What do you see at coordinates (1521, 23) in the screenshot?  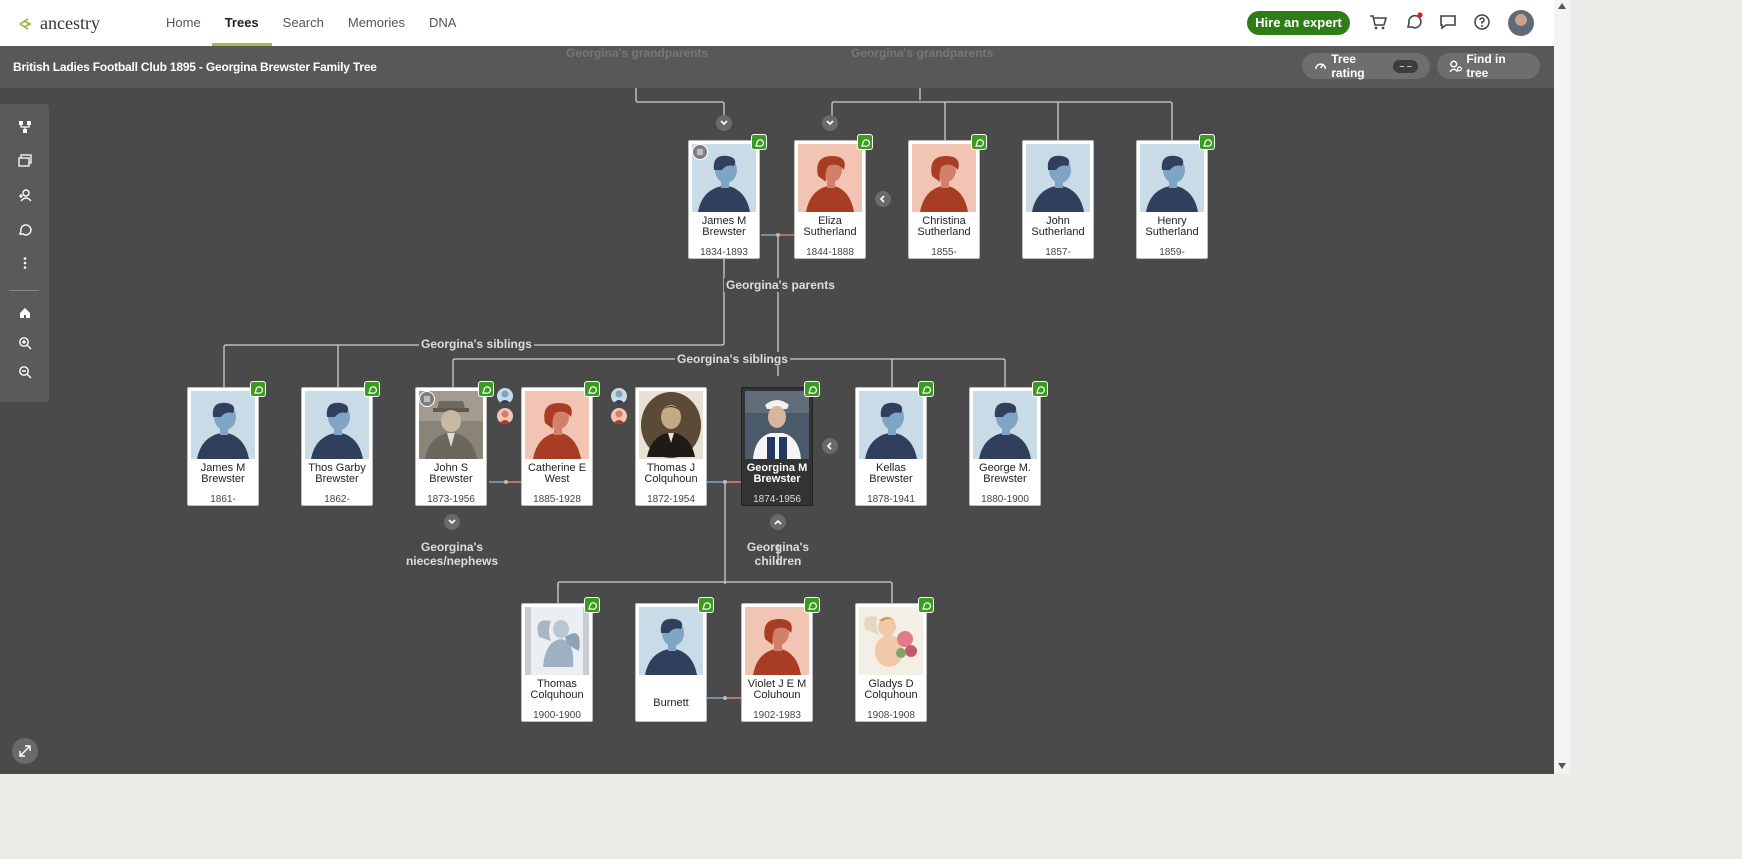 I see `user-avatar` at bounding box center [1521, 23].